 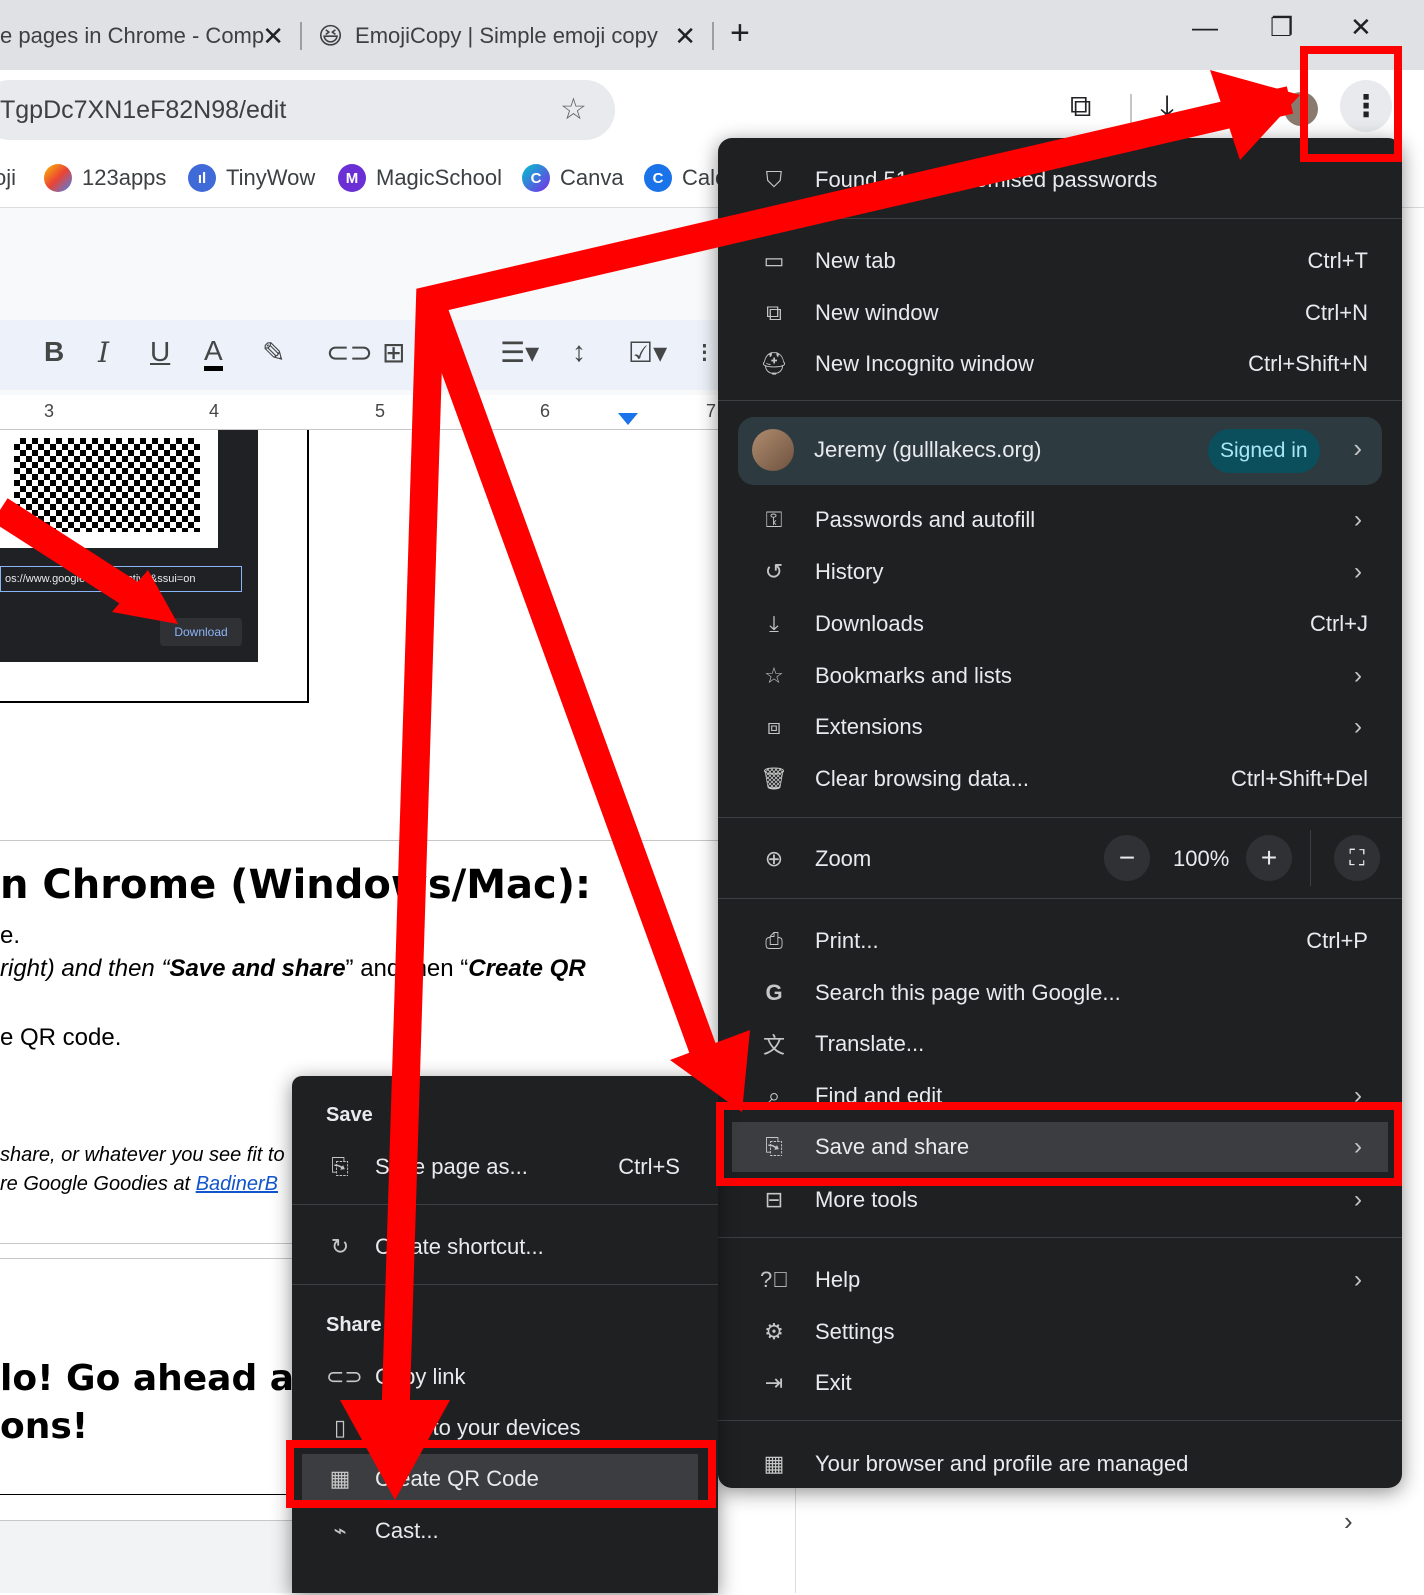 I want to click on address-bar: TgpDc7XN1eF82N98/edit, so click(x=307, y=110).